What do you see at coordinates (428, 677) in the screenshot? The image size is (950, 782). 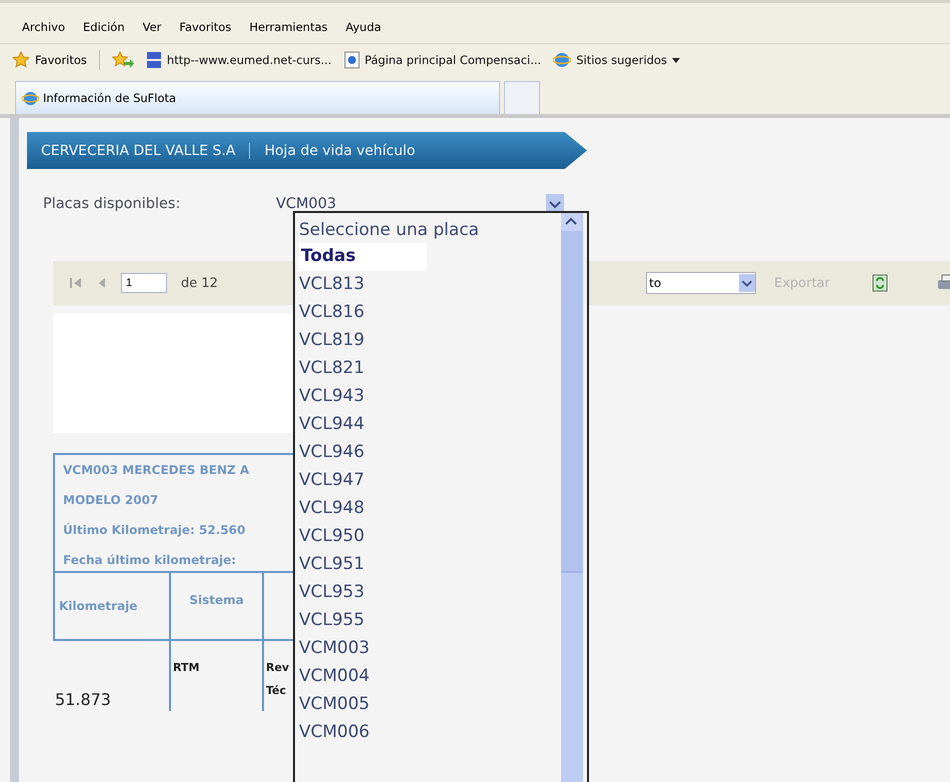 I see `plate-option: VCM004` at bounding box center [428, 677].